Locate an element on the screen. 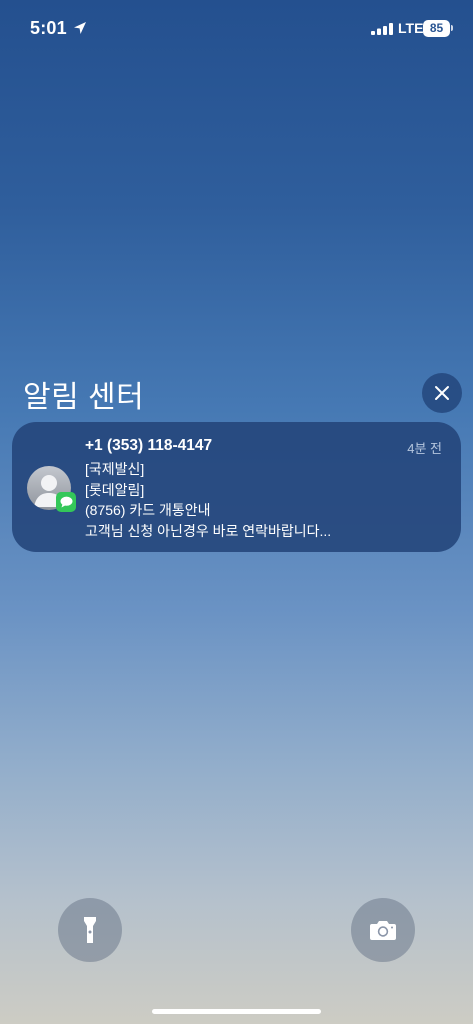 The height and width of the screenshot is (1024, 473). close-icon is located at coordinates (442, 393).